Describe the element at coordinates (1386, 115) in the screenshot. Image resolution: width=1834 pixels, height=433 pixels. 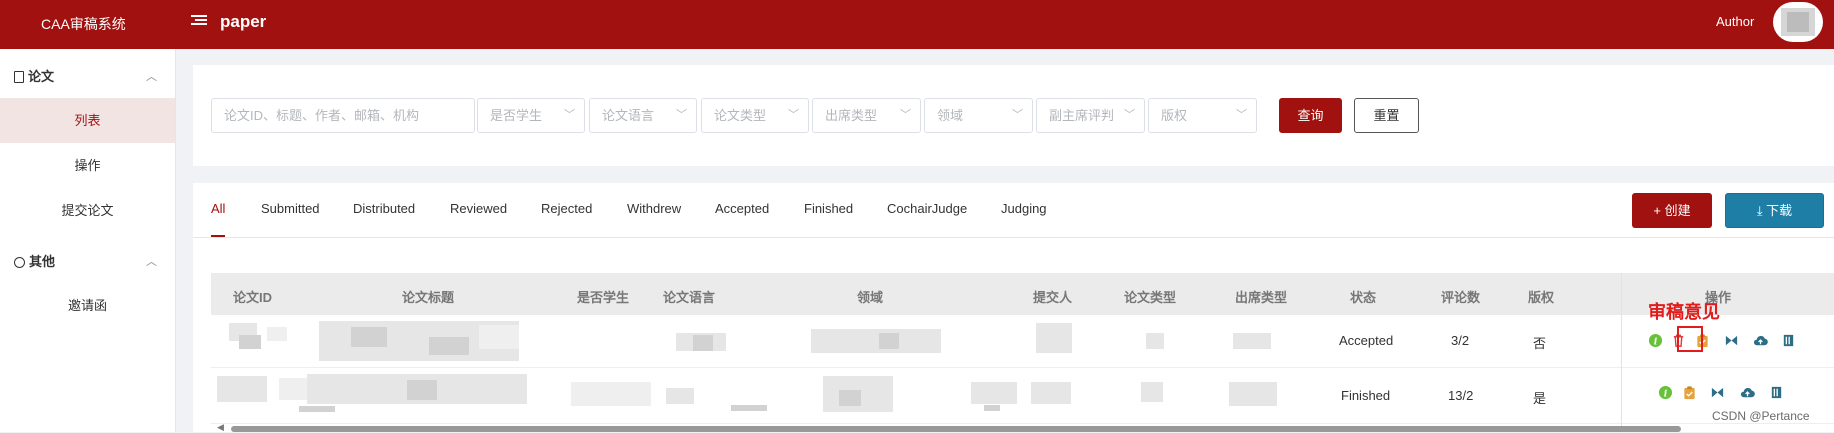
I see `reset-button: 重置` at that location.